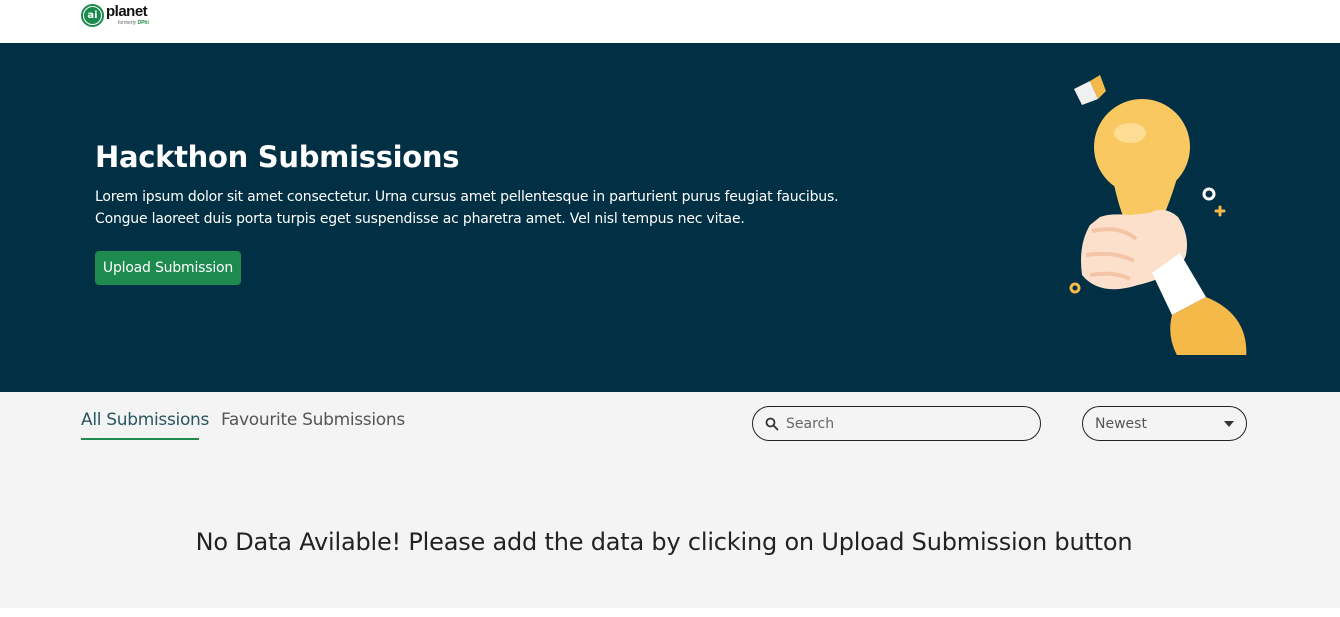 The width and height of the screenshot is (1340, 617). I want to click on logo-mark-icon: ai, so click(92, 15).